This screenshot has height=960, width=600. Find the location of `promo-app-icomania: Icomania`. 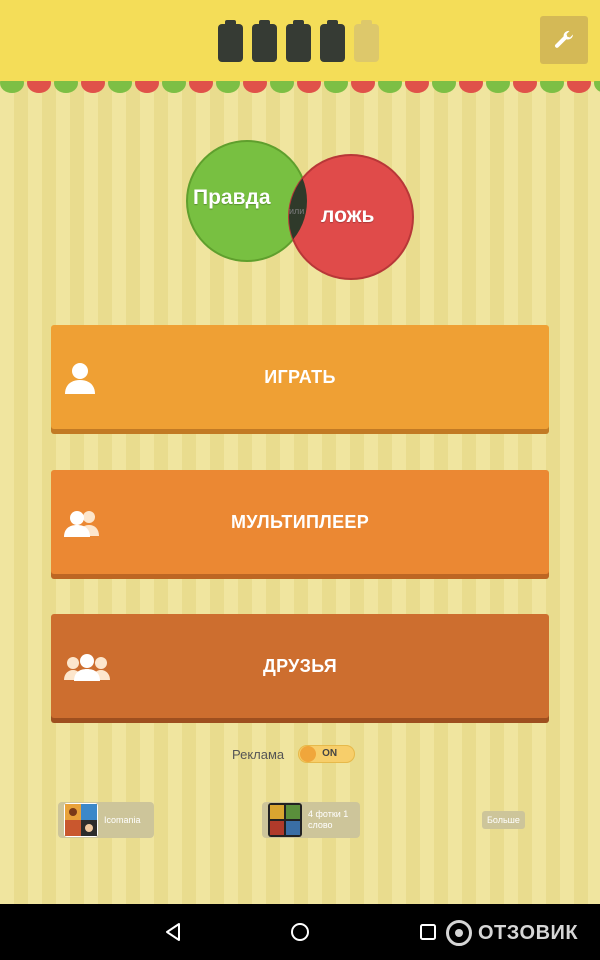

promo-app-icomania: Icomania is located at coordinates (106, 820).